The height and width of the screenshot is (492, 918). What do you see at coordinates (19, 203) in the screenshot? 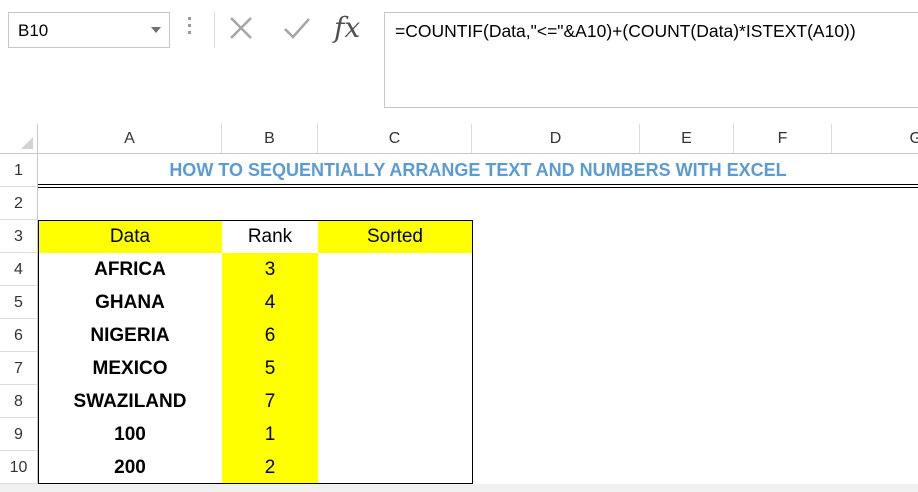
I see `row-header-2: 2` at bounding box center [19, 203].